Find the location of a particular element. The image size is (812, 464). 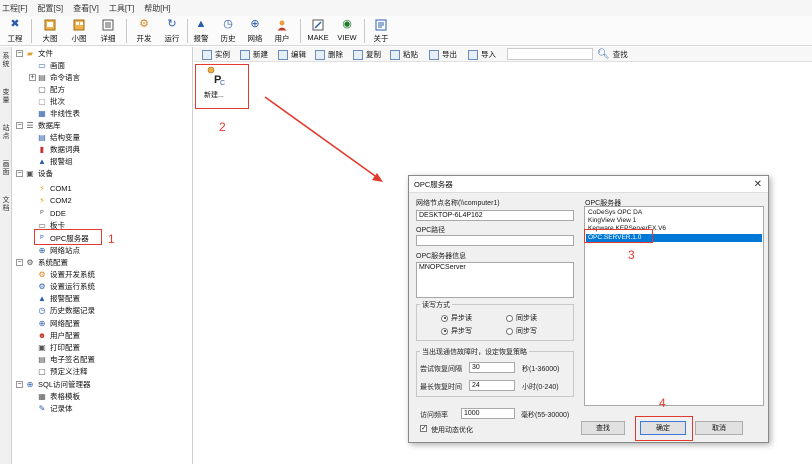

radio-read-sync: 同步读 is located at coordinates (521, 318).